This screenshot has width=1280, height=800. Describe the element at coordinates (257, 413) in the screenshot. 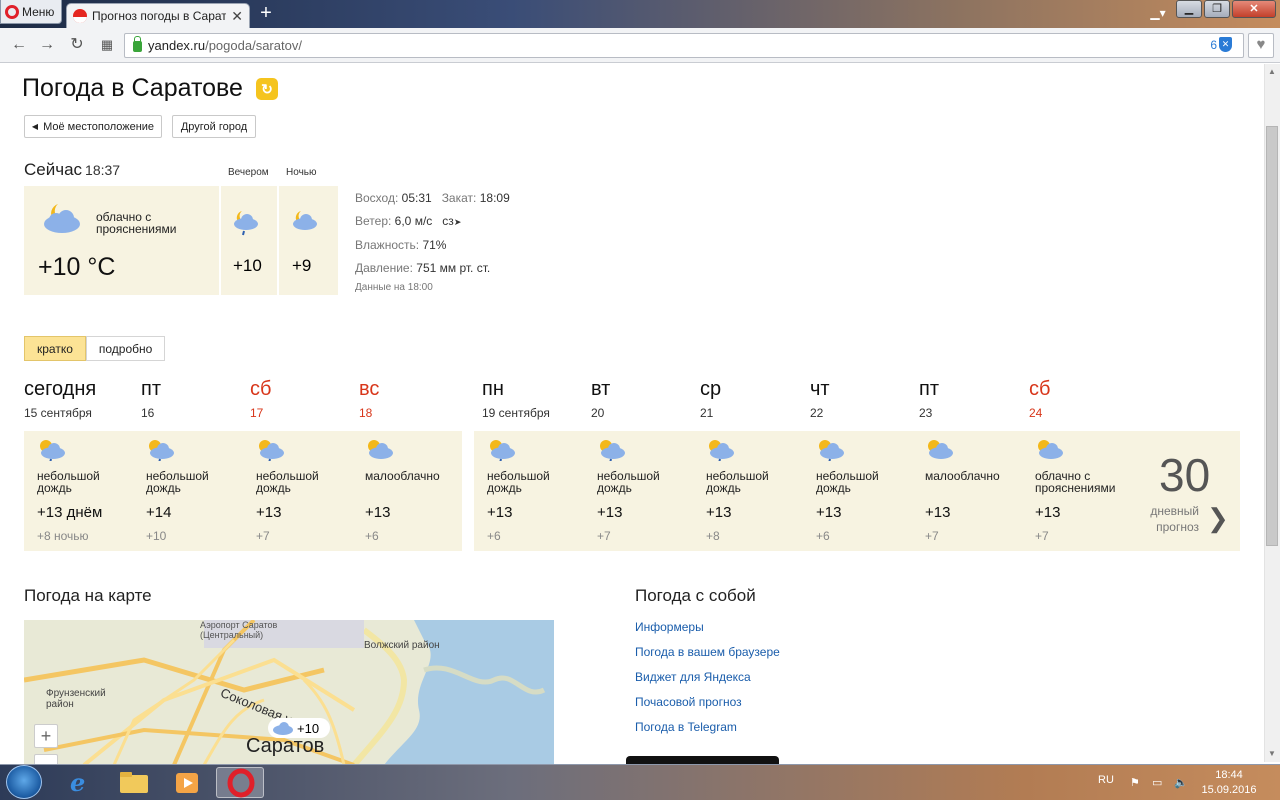

I see `day-date: 17` at that location.